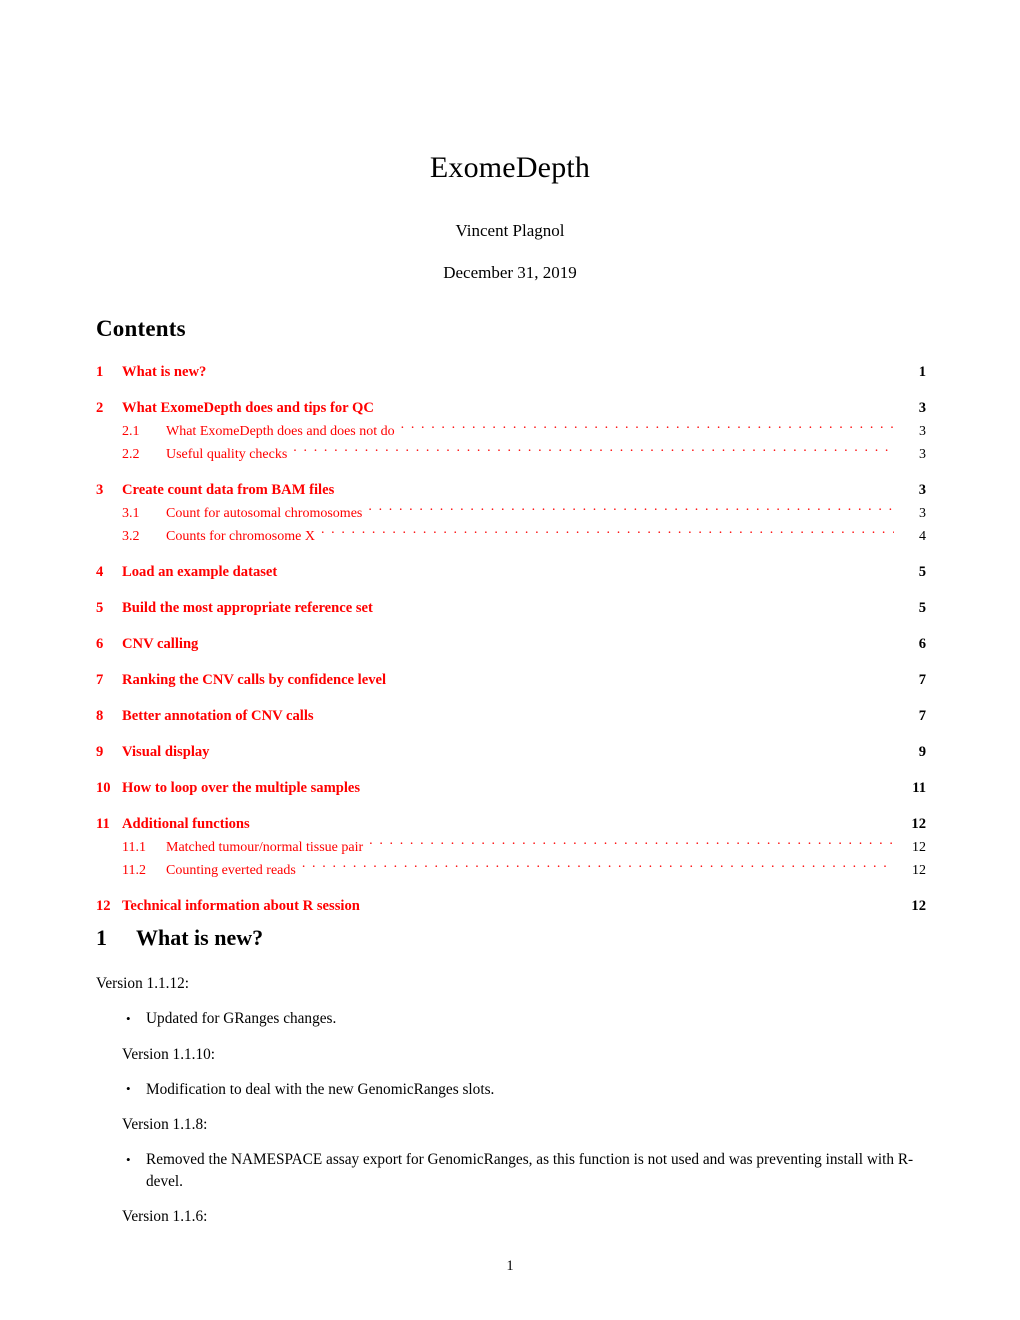 Image resolution: width=1020 pixels, height=1320 pixels. What do you see at coordinates (247, 608) in the screenshot?
I see `toc-entry-label: Build the most appropriate reference set` at bounding box center [247, 608].